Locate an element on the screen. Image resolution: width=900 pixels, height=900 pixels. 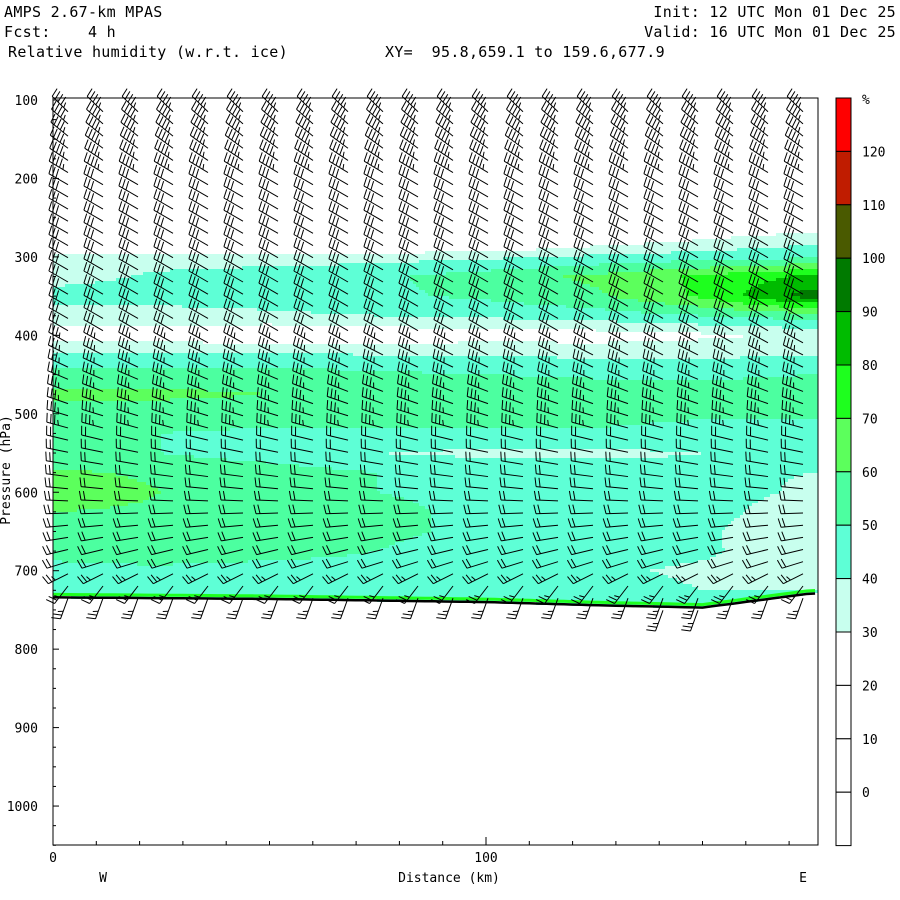
y-tick-label: 200 is located at coordinates (26, 179).